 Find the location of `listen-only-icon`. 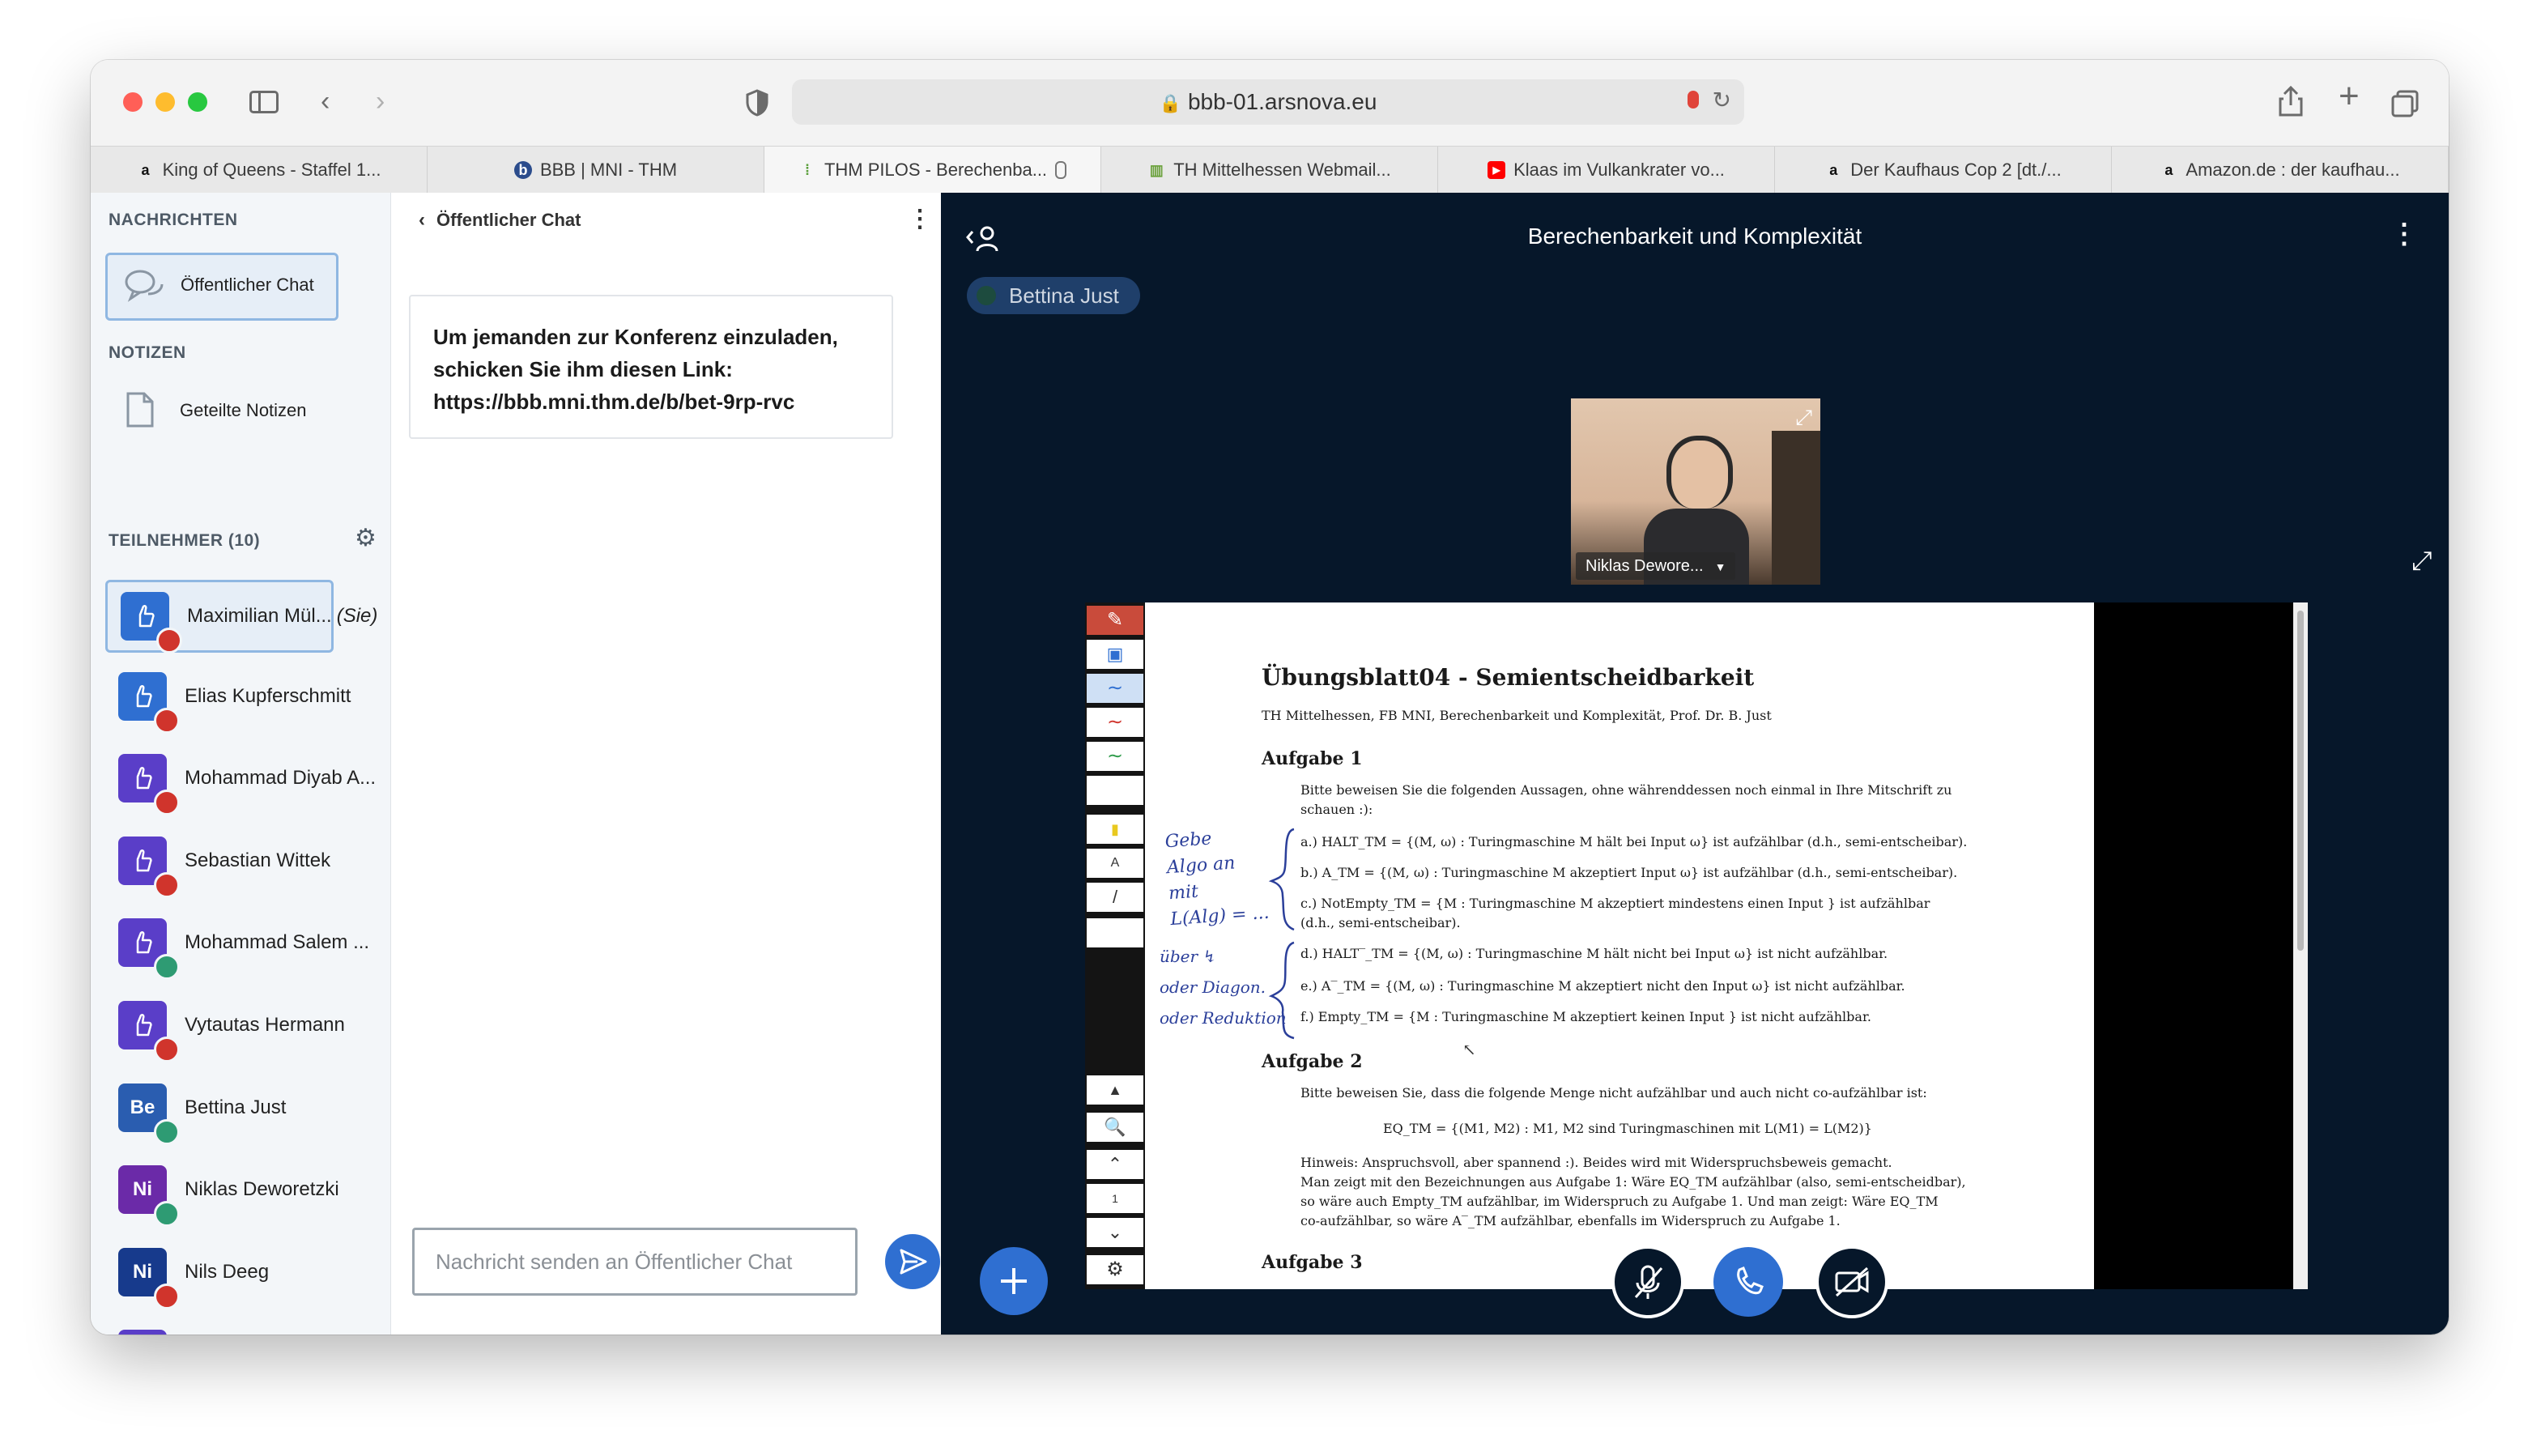

listen-only-icon is located at coordinates (167, 968).